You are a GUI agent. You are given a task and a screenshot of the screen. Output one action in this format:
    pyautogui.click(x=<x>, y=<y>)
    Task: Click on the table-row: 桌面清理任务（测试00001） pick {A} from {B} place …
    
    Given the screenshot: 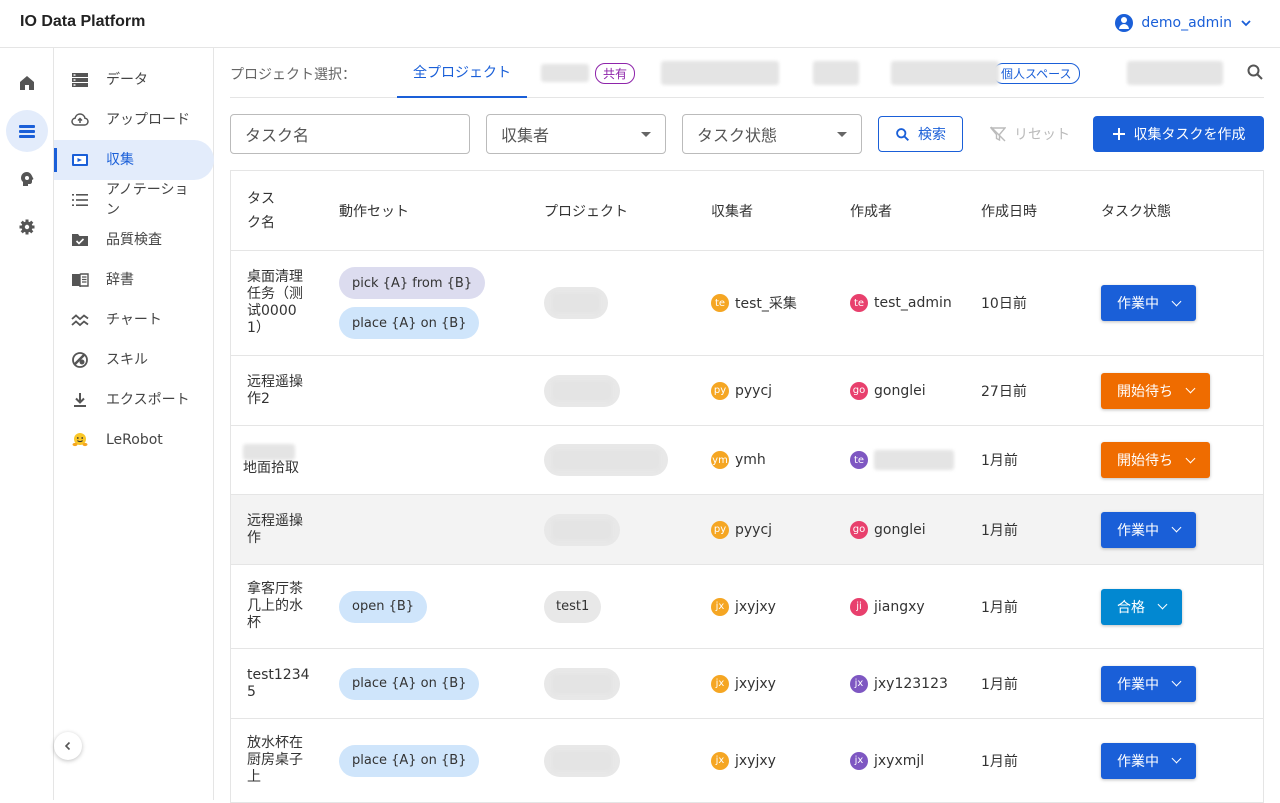 What is the action you would take?
    pyautogui.click(x=747, y=303)
    